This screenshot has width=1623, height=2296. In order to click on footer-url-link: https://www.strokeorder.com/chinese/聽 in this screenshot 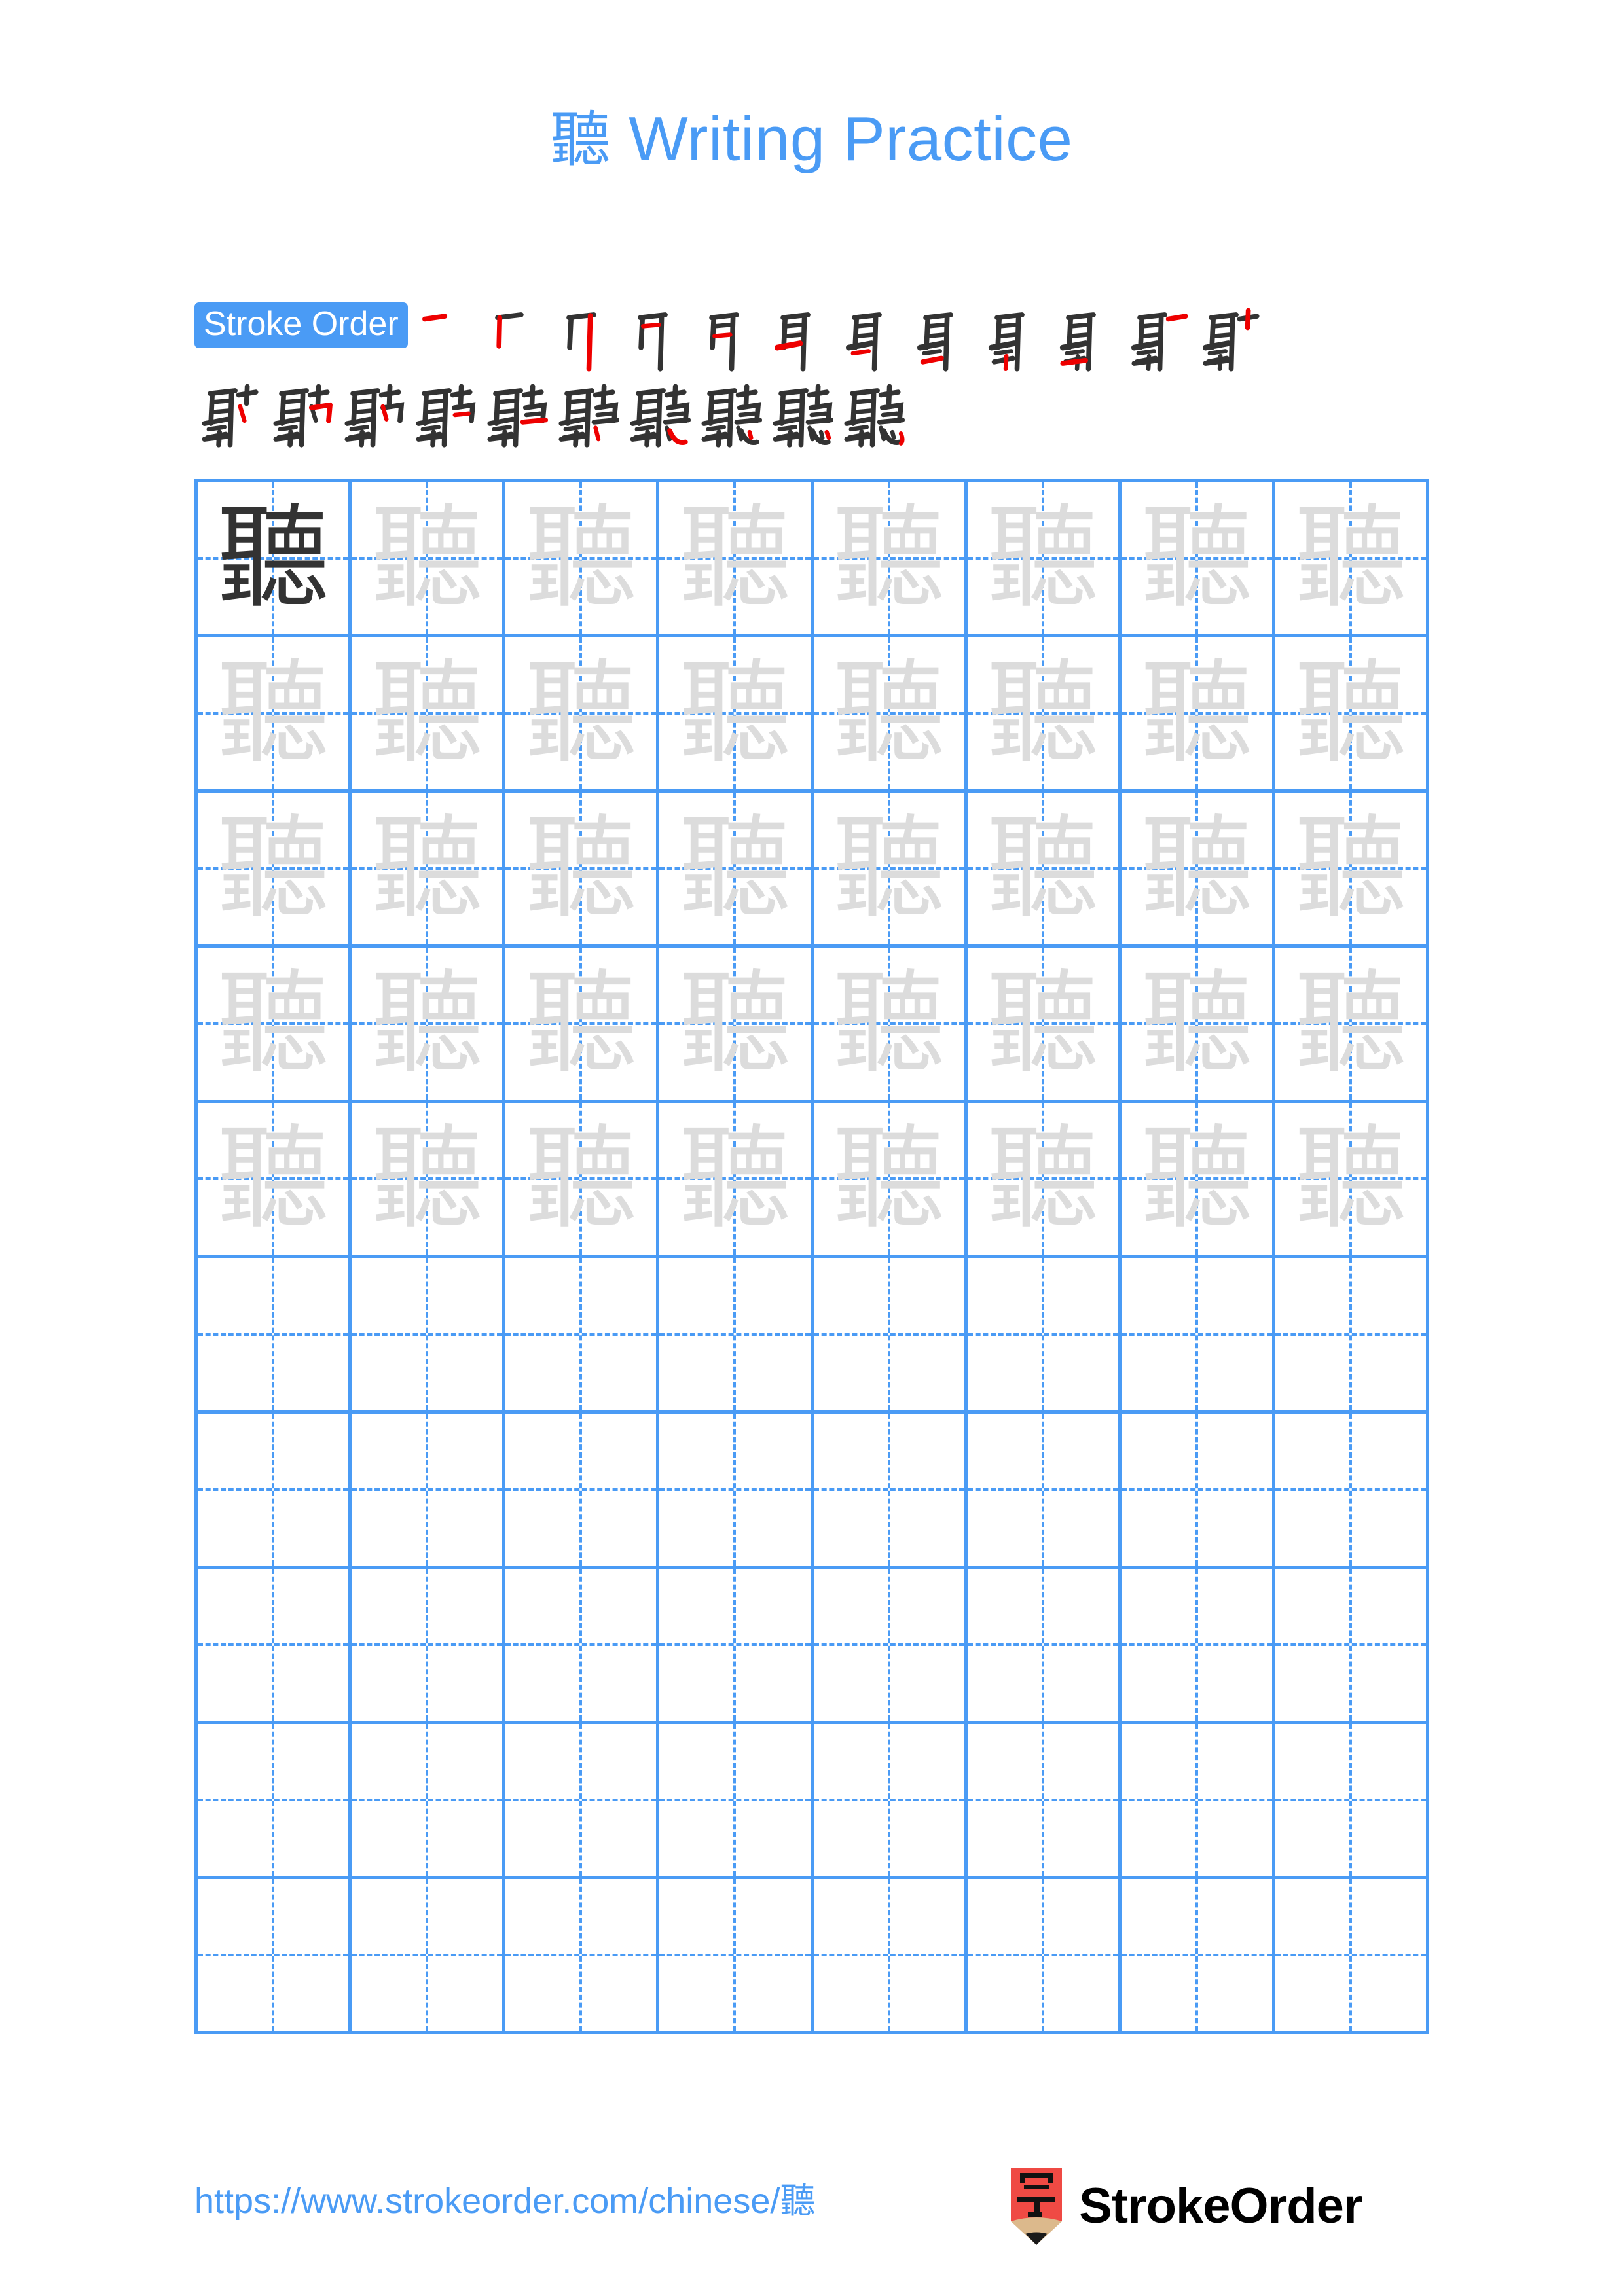, I will do `click(504, 2201)`.